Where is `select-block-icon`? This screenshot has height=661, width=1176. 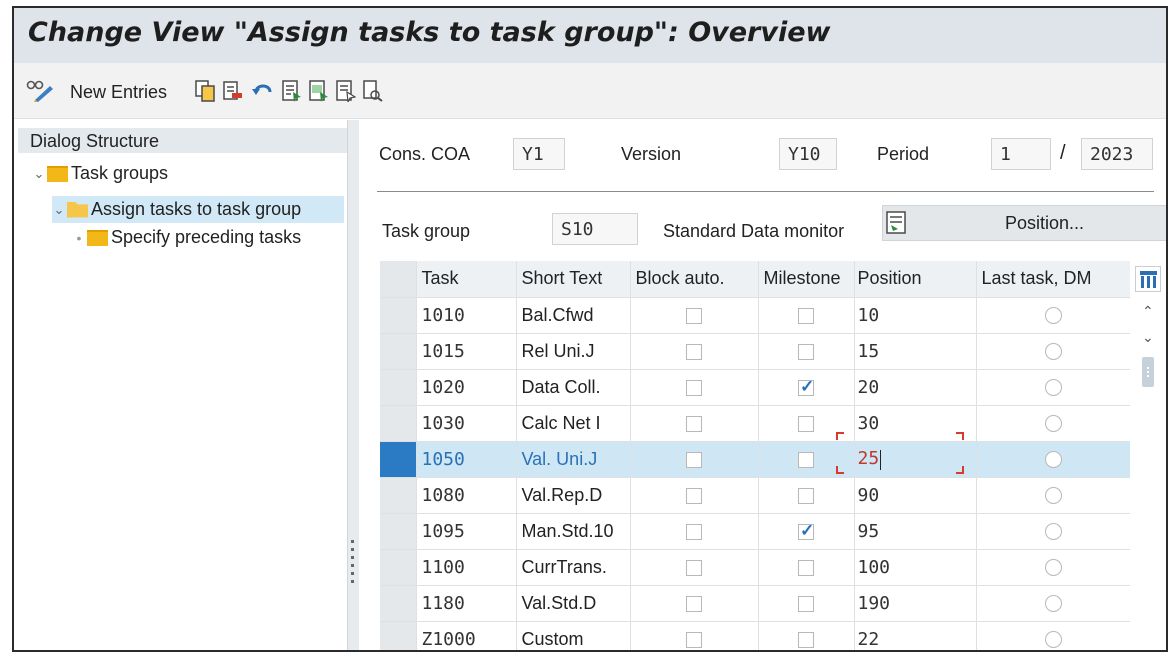 select-block-icon is located at coordinates (319, 91).